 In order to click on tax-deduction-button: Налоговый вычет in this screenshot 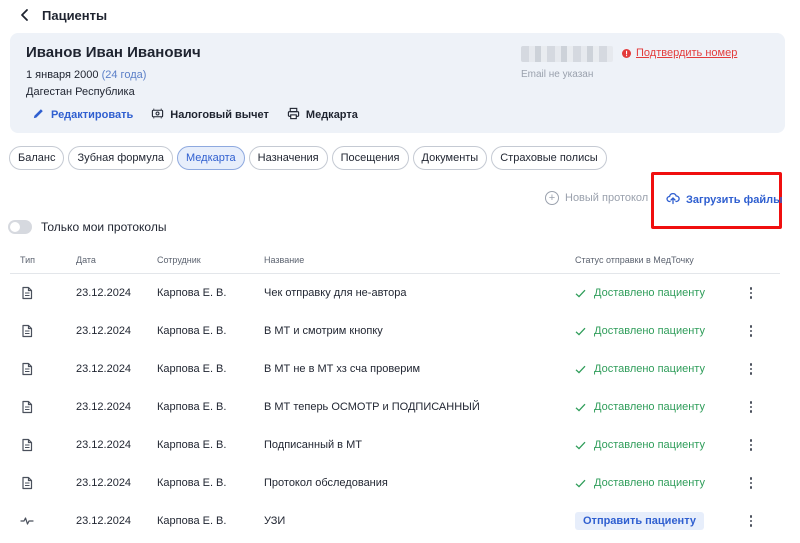, I will do `click(210, 115)`.